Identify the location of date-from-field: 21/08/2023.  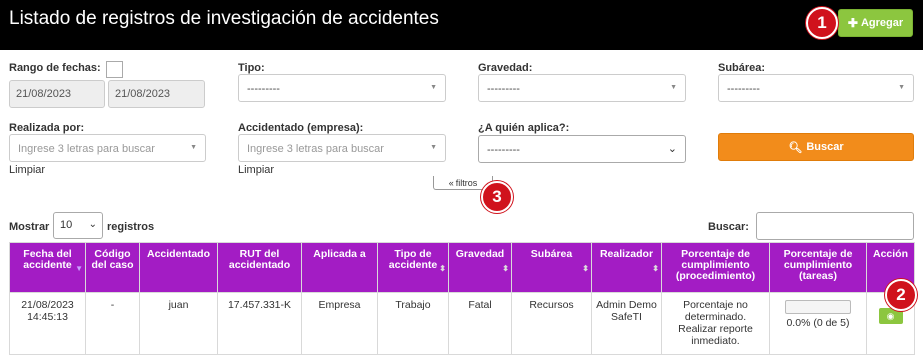
(57, 94).